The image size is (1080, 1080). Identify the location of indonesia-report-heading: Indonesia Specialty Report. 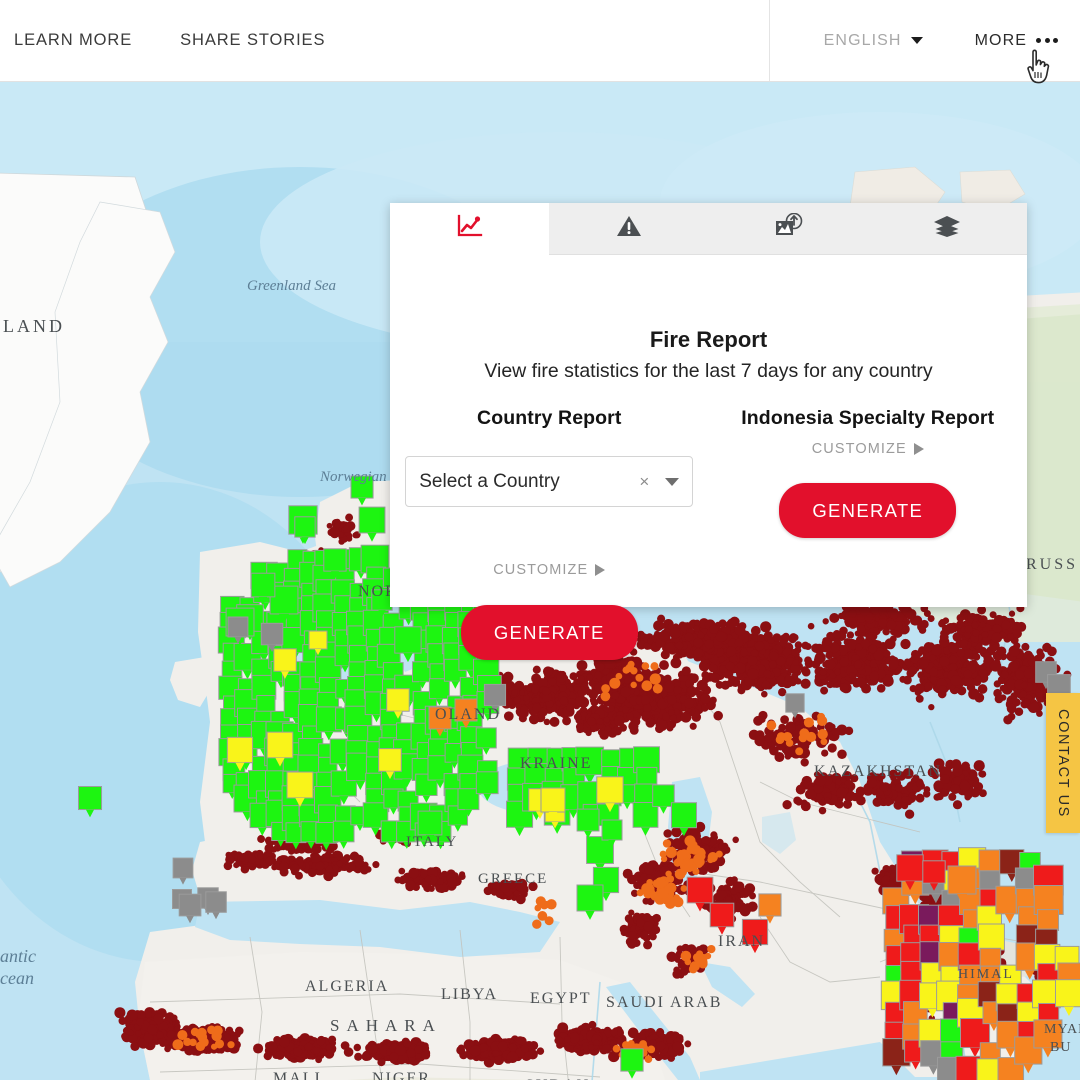
(868, 418).